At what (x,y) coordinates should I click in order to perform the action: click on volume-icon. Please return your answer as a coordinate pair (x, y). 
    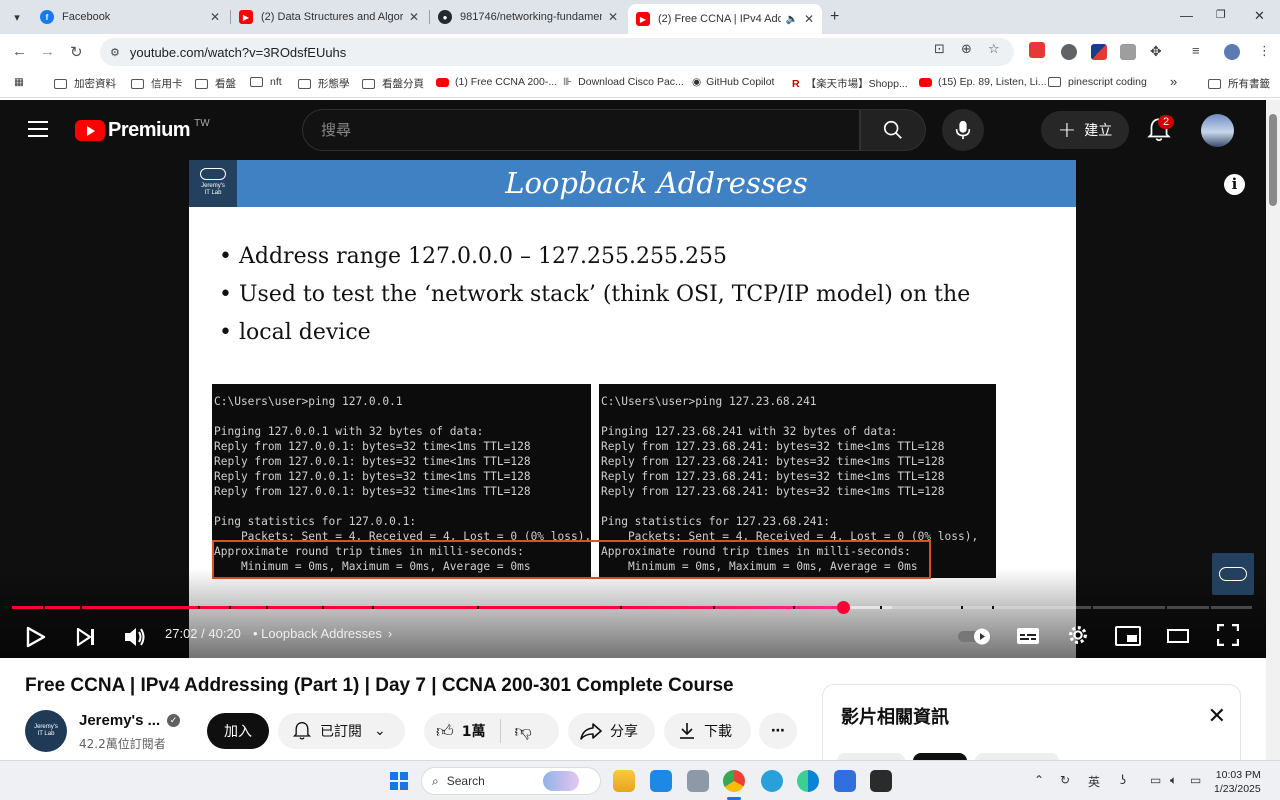
    Looking at the image, I should click on (135, 637).